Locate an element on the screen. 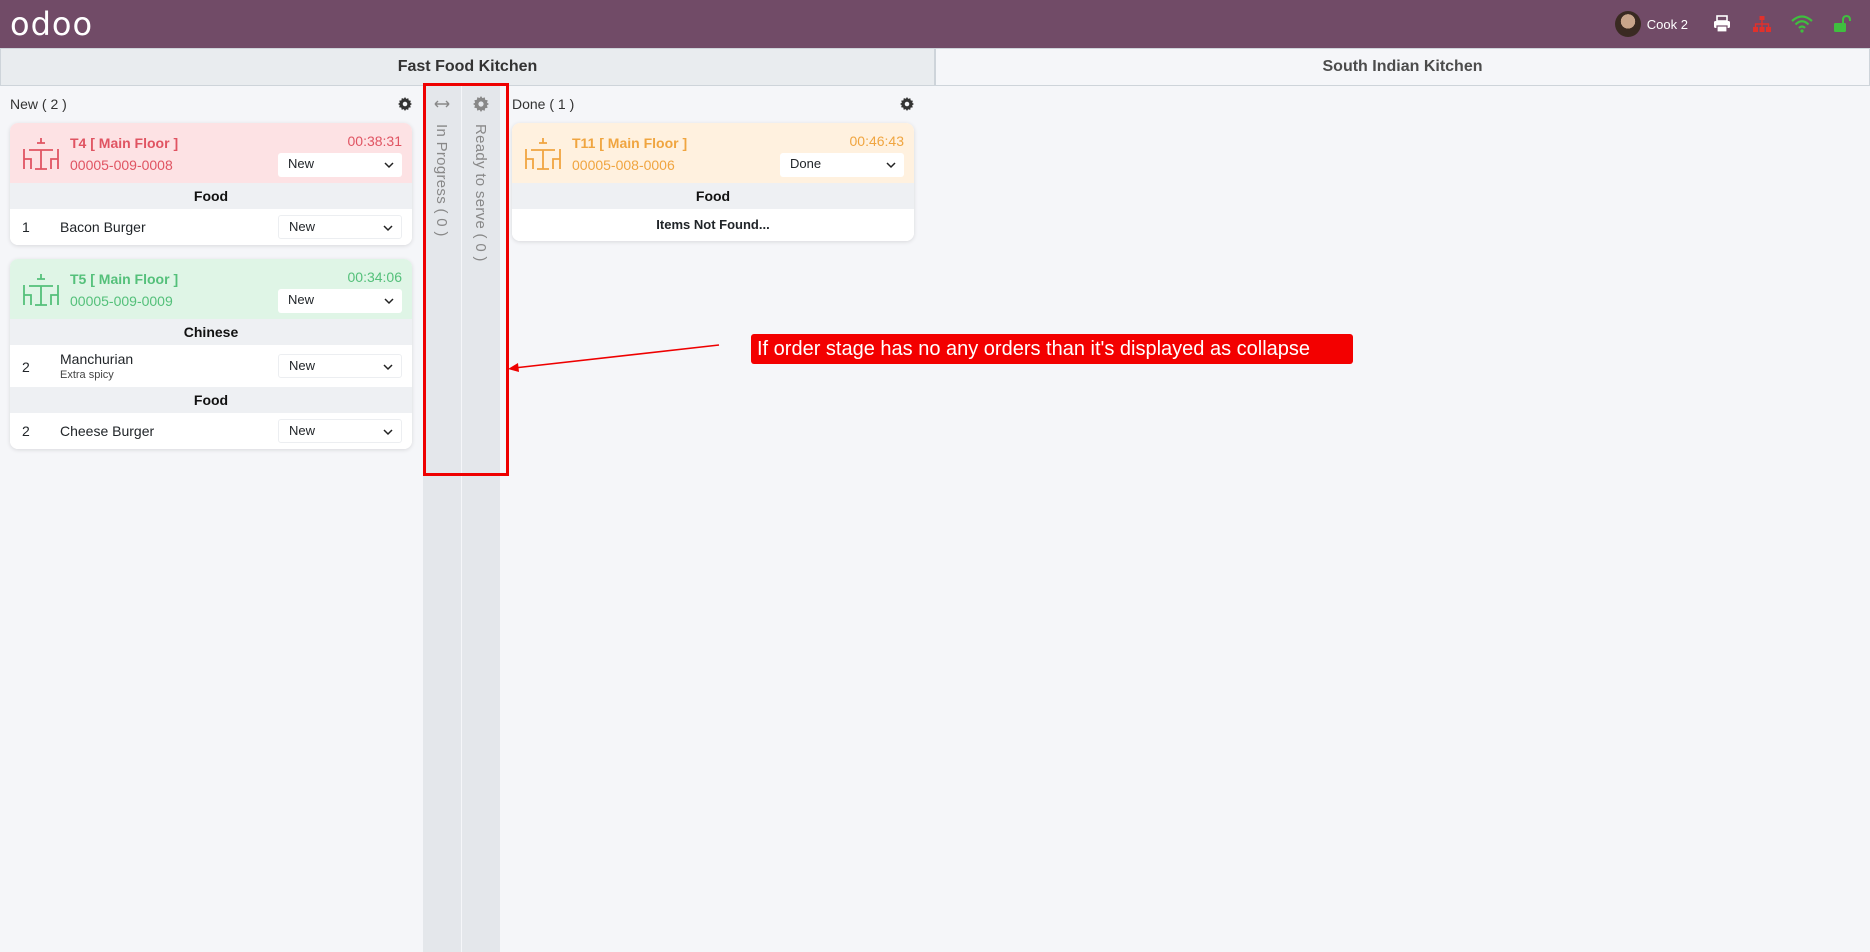 The width and height of the screenshot is (1870, 952). order-timer: 00:34:06 is located at coordinates (375, 277).